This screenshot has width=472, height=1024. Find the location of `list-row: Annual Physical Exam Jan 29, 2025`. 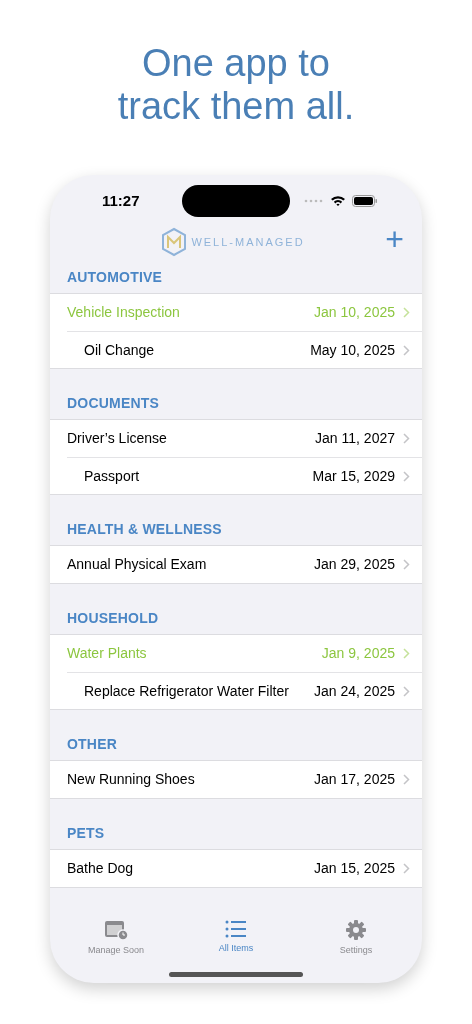

list-row: Annual Physical Exam Jan 29, 2025 is located at coordinates (236, 564).